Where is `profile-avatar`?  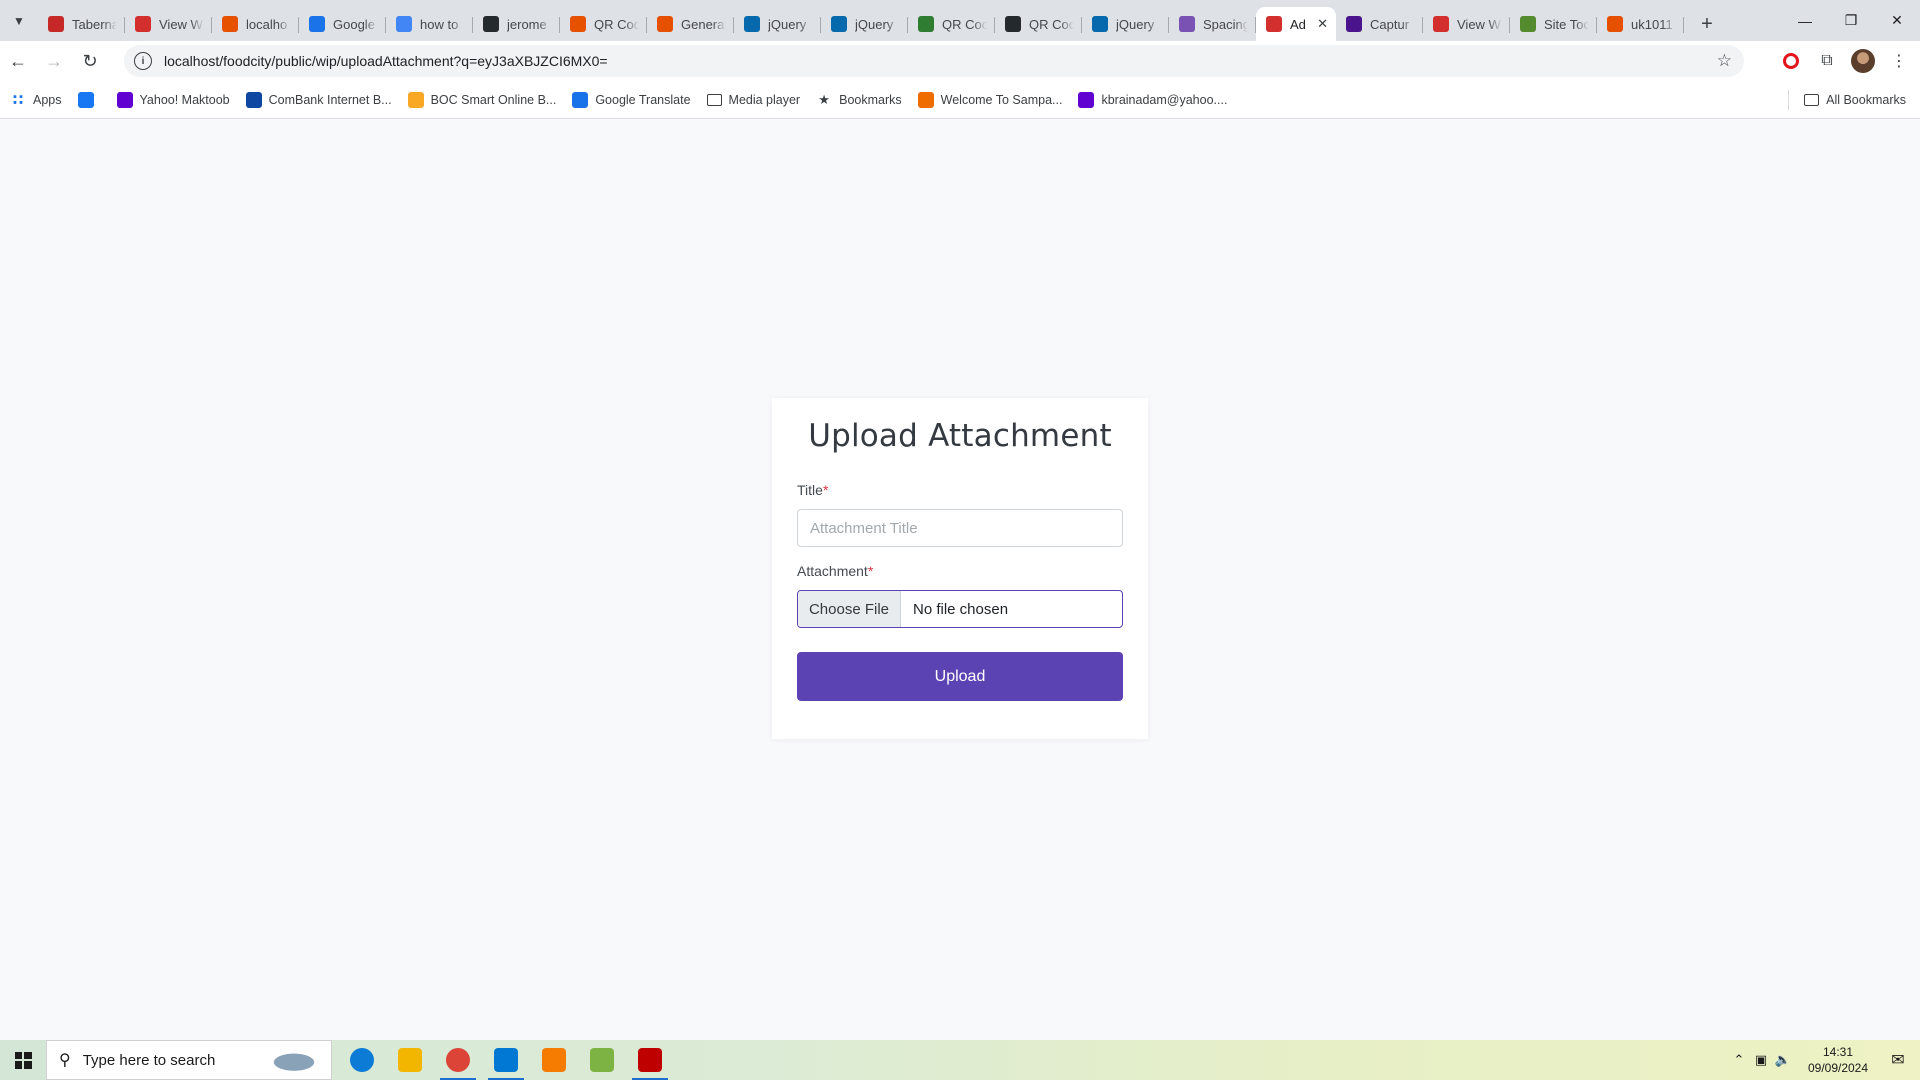 profile-avatar is located at coordinates (1863, 61).